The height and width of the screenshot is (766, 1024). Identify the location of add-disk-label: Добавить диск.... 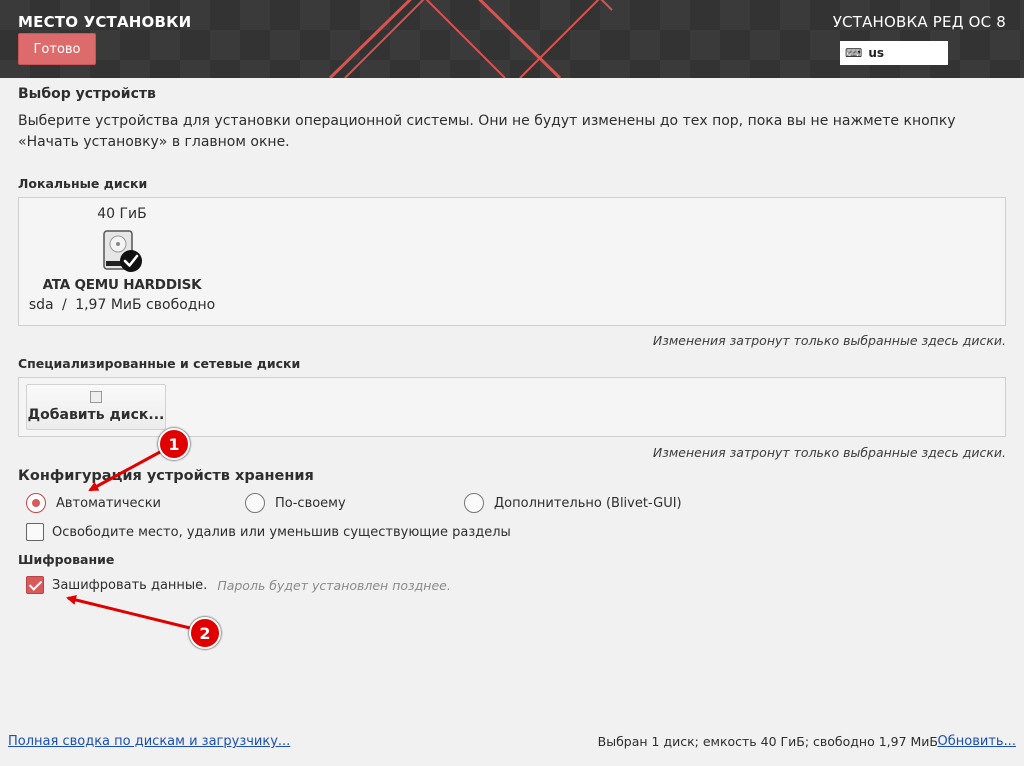
(96, 415).